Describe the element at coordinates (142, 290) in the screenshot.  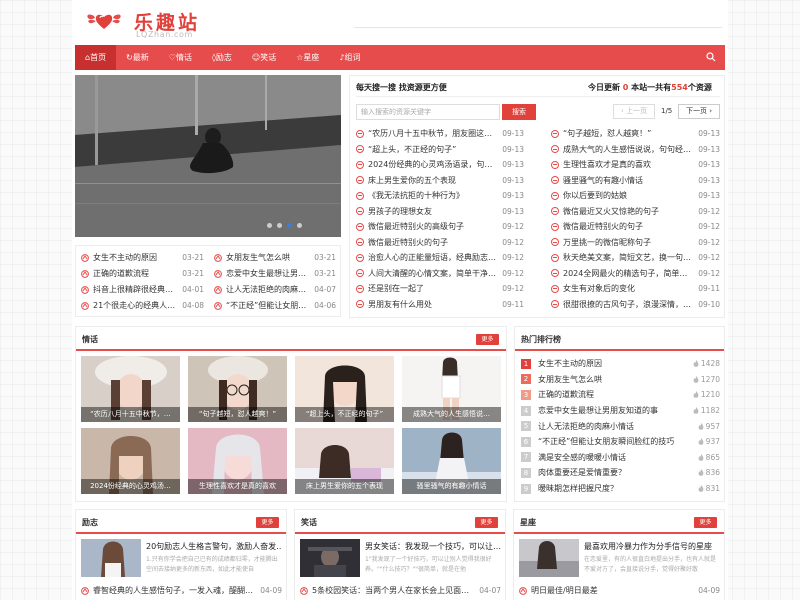
I see `list-item: 抖音上很精辟很经典… 04-01` at that location.